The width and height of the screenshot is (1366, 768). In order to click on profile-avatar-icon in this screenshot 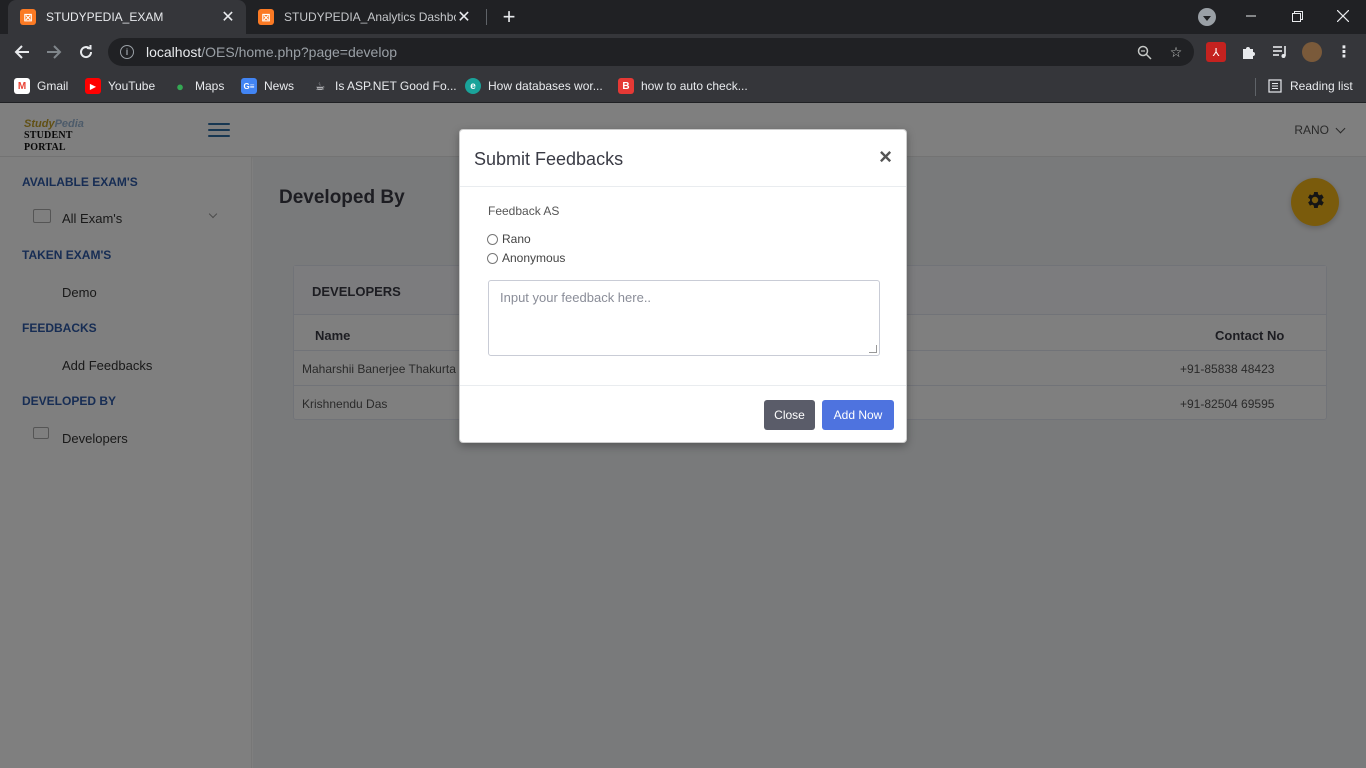, I will do `click(1312, 52)`.